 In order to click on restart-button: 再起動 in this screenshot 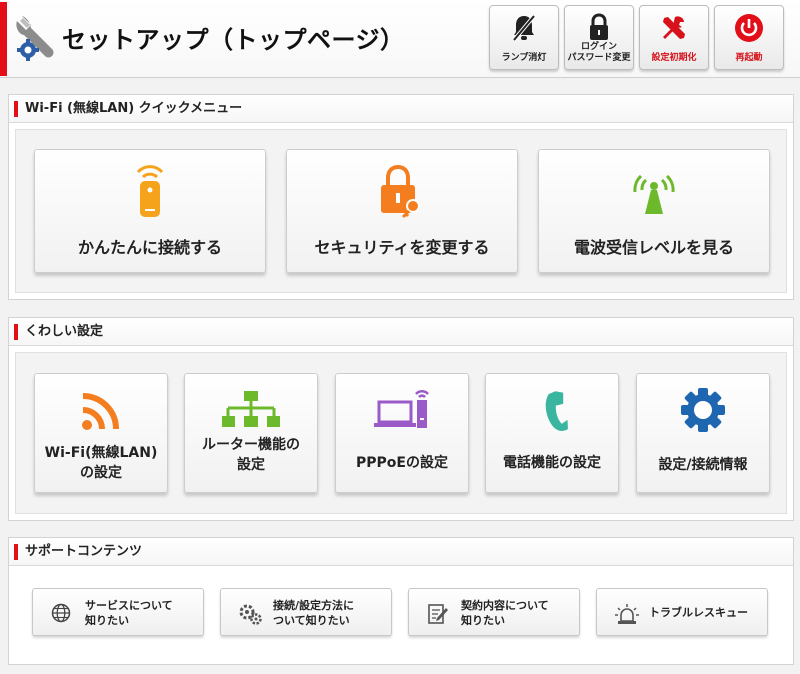, I will do `click(749, 37)`.